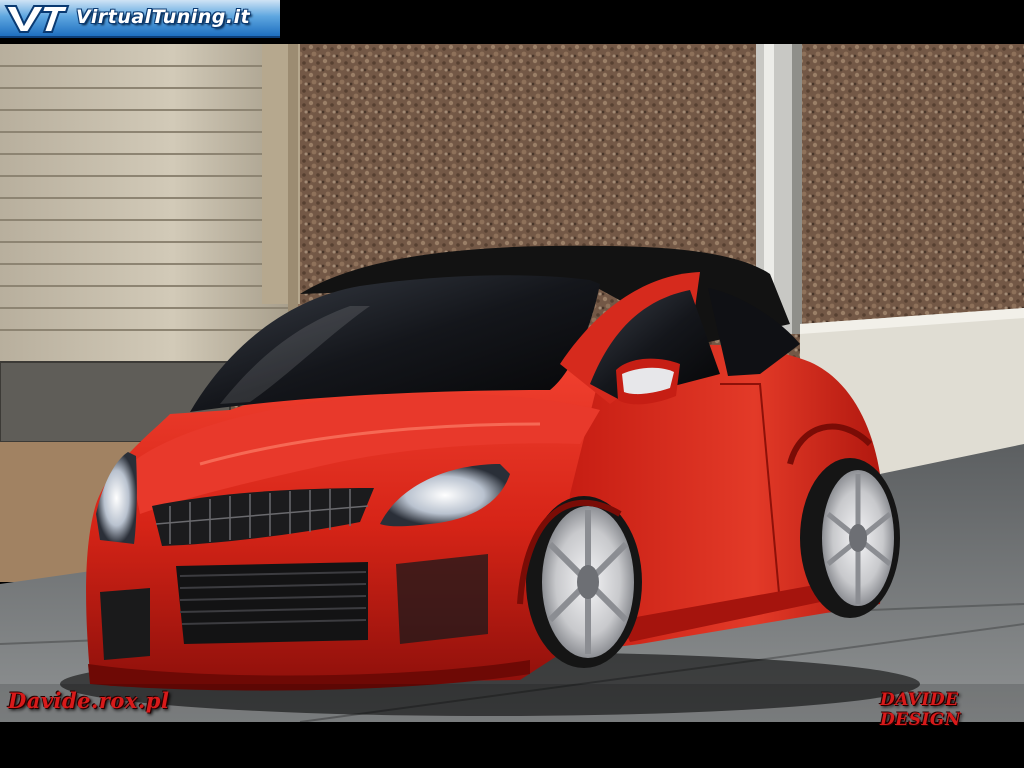 The height and width of the screenshot is (768, 1024). Describe the element at coordinates (512, 745) in the screenshot. I see `bottom-letterbox` at that location.